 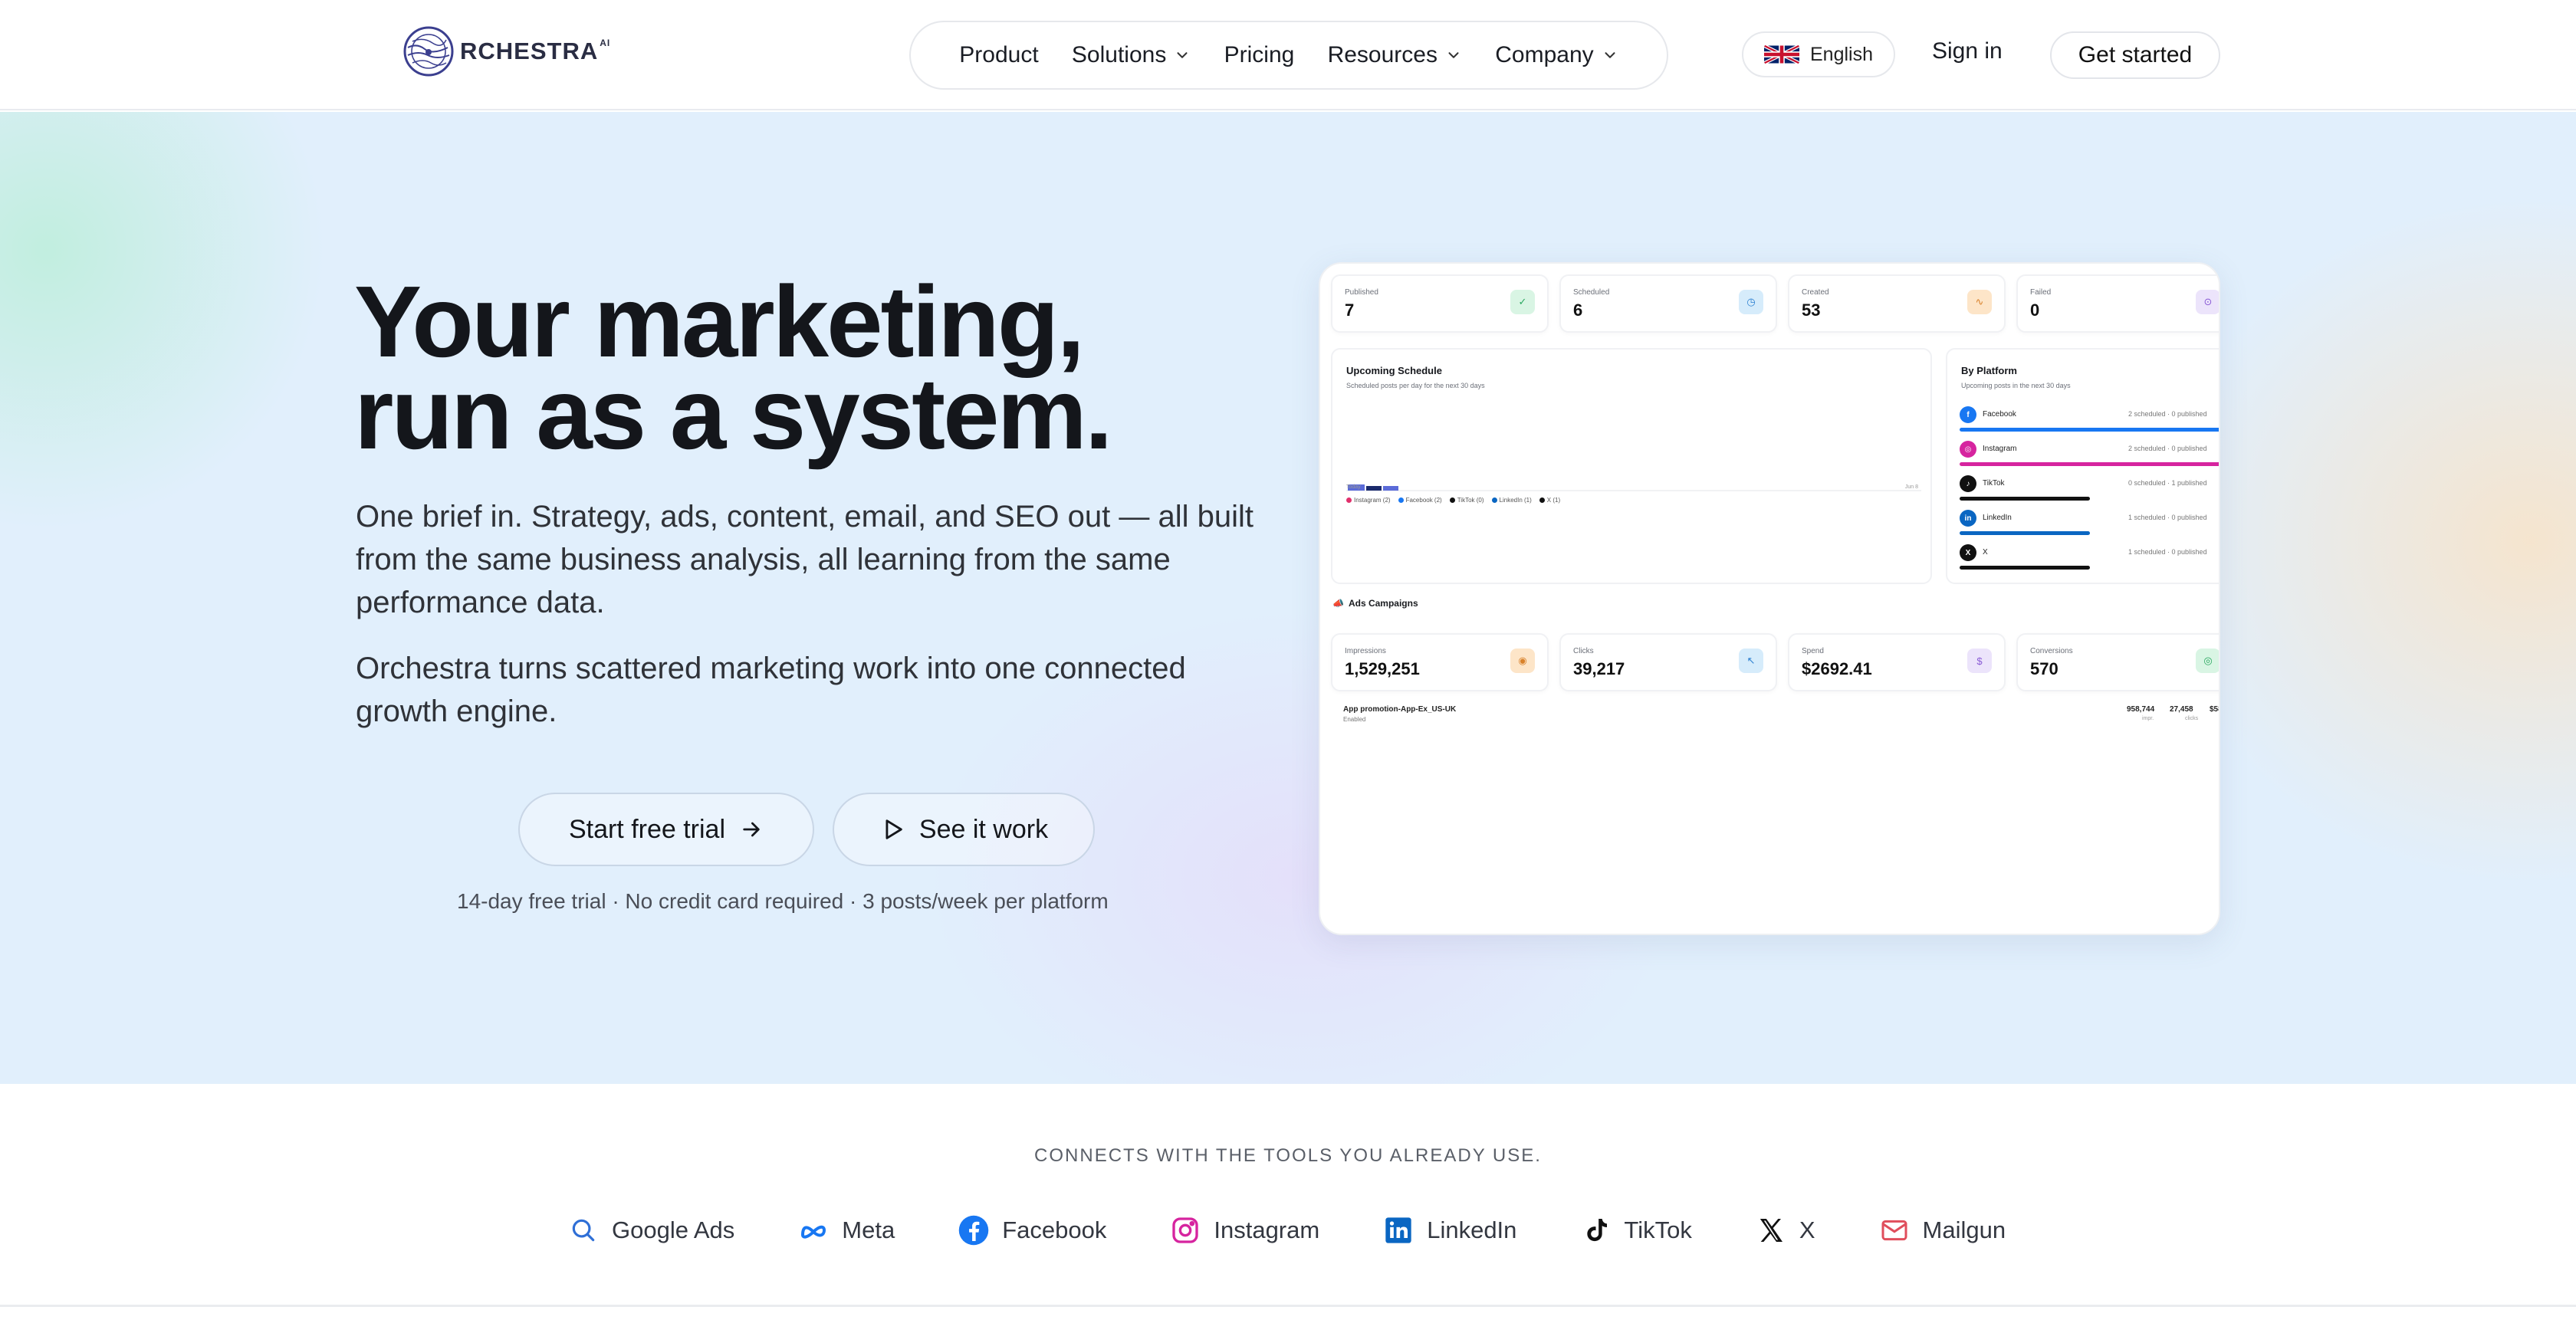 What do you see at coordinates (1424, 501) in the screenshot?
I see `legend-label: Facebook (2)` at bounding box center [1424, 501].